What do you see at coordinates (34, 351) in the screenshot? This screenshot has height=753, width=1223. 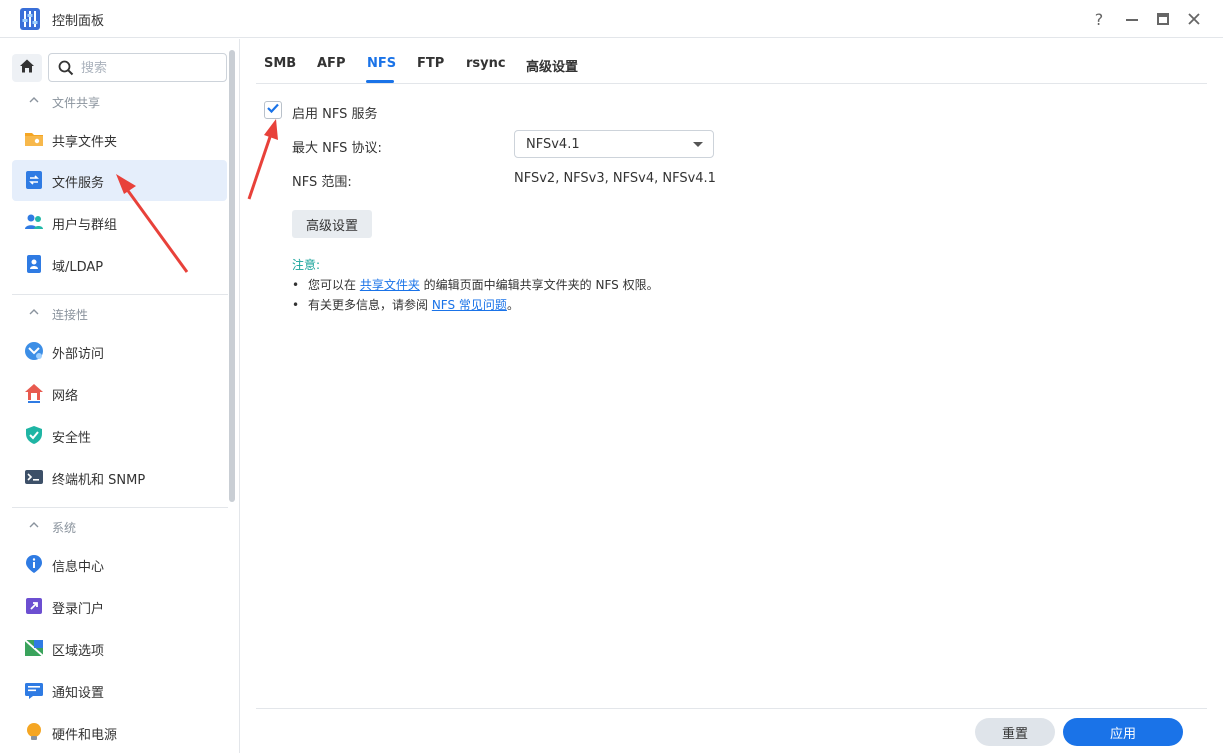 I see `external-access-icon` at bounding box center [34, 351].